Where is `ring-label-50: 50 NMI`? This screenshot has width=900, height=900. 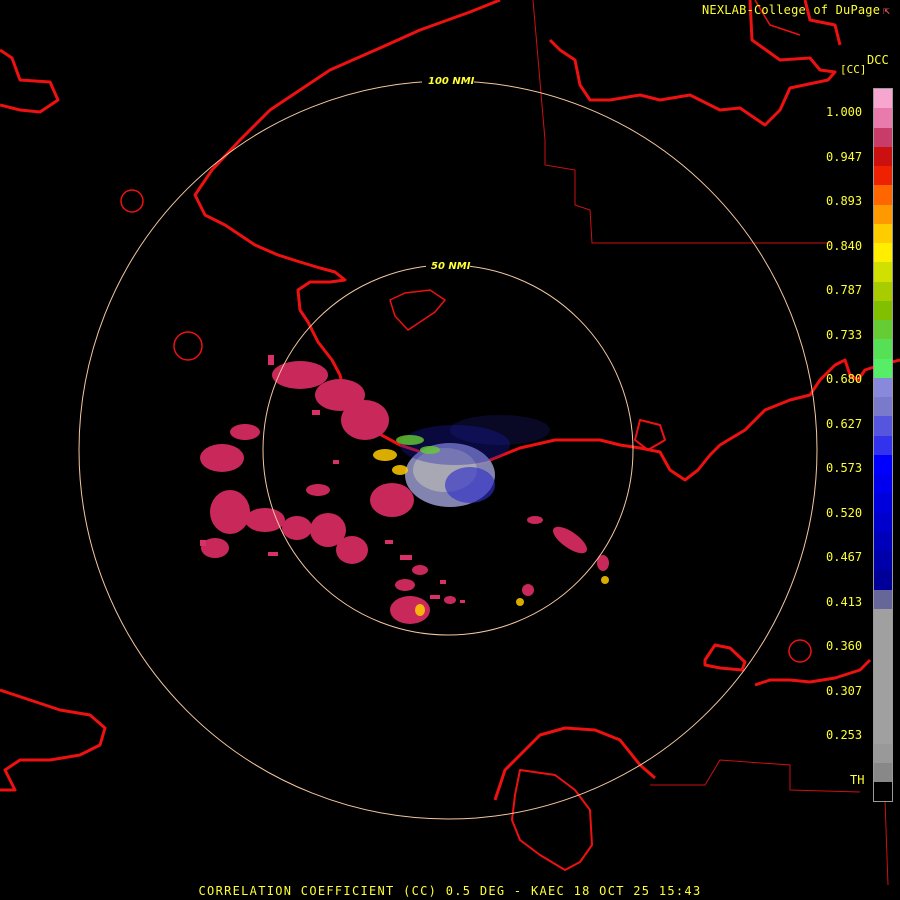 ring-label-50: 50 NMI is located at coordinates (451, 266).